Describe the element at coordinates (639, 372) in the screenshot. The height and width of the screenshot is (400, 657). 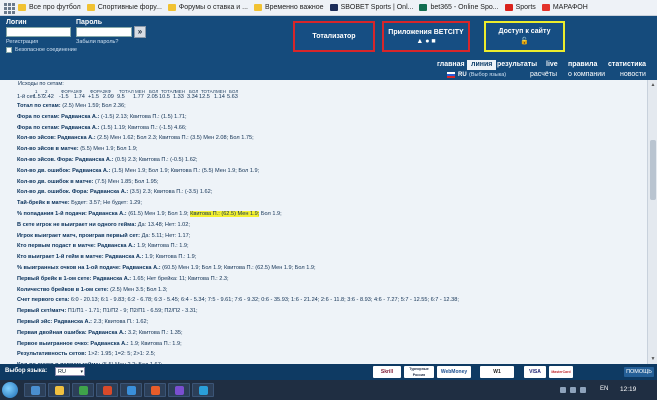
I see `help-button: ПОМОЩЬ` at that location.